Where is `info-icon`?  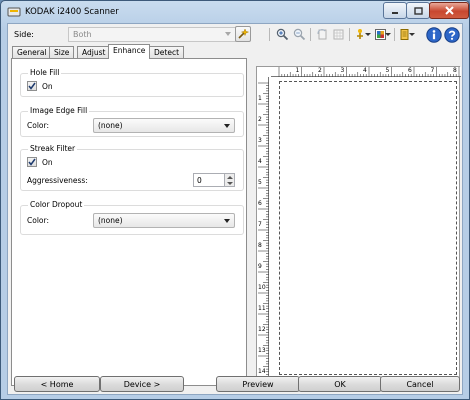 info-icon is located at coordinates (433, 34).